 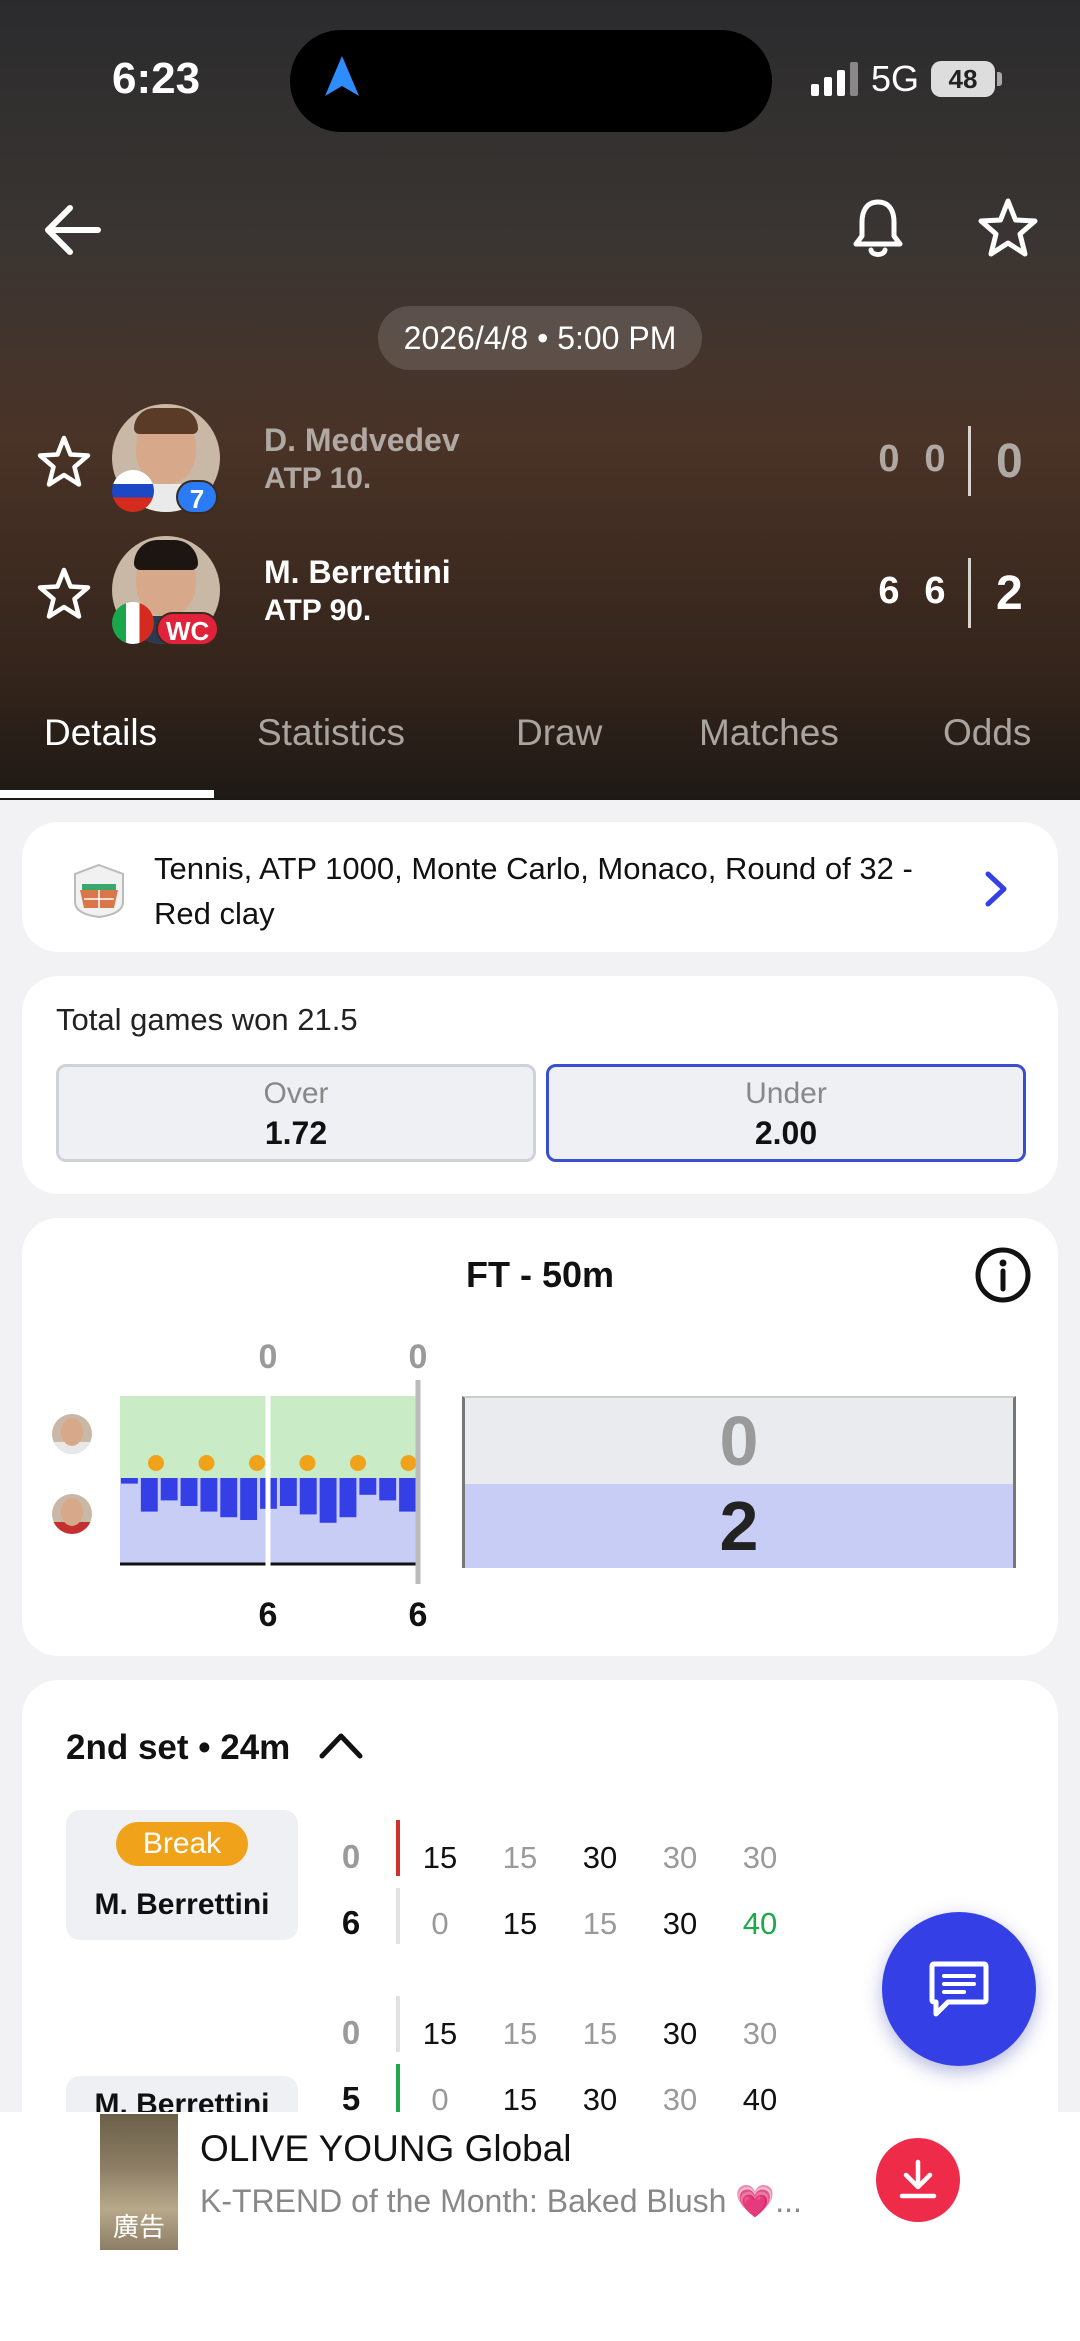 I want to click on over-odds: 1.72, so click(x=296, y=1133).